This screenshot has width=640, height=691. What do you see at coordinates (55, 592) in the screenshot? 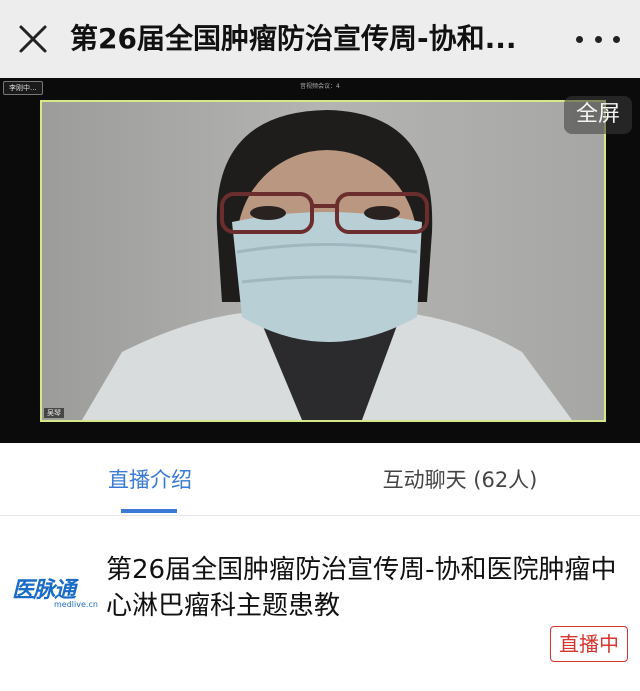
I see `medlive-logo: 医脉通 medlive.cn` at bounding box center [55, 592].